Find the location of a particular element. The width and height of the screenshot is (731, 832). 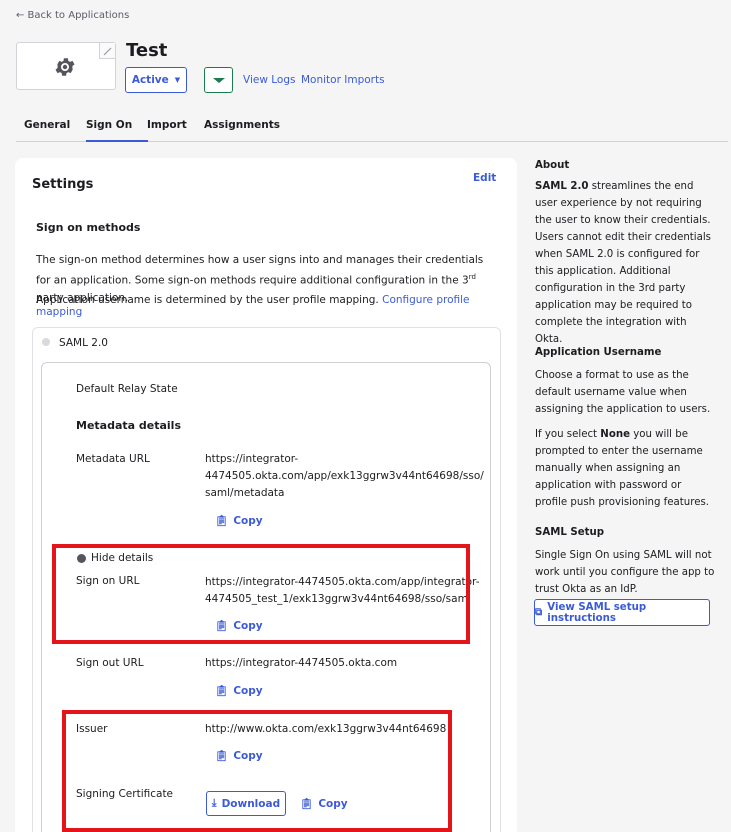

monitor-imports-link: Monitor Imports is located at coordinates (343, 80).